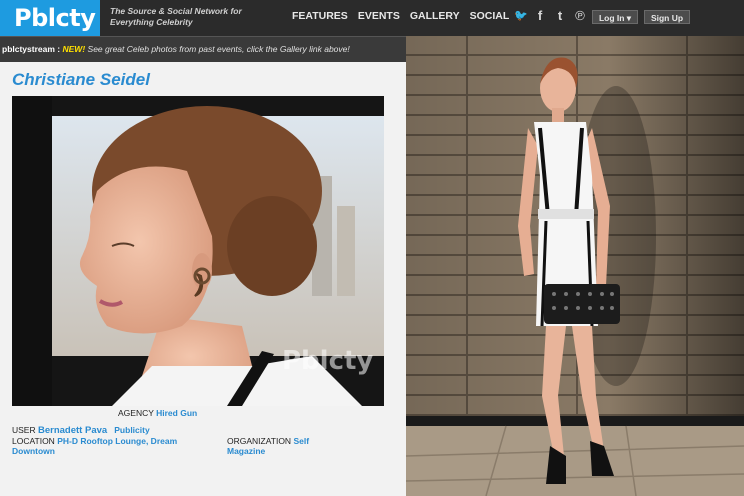  I want to click on organization-label: ORGANIZATION, so click(259, 441).